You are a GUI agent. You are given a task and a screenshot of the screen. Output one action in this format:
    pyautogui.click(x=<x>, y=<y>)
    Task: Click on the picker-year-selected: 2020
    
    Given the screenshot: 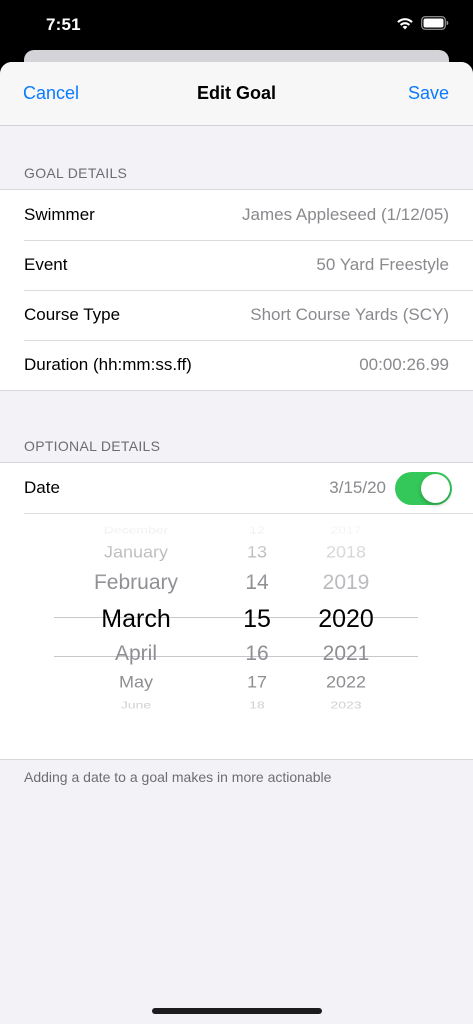 What is the action you would take?
    pyautogui.click(x=346, y=619)
    